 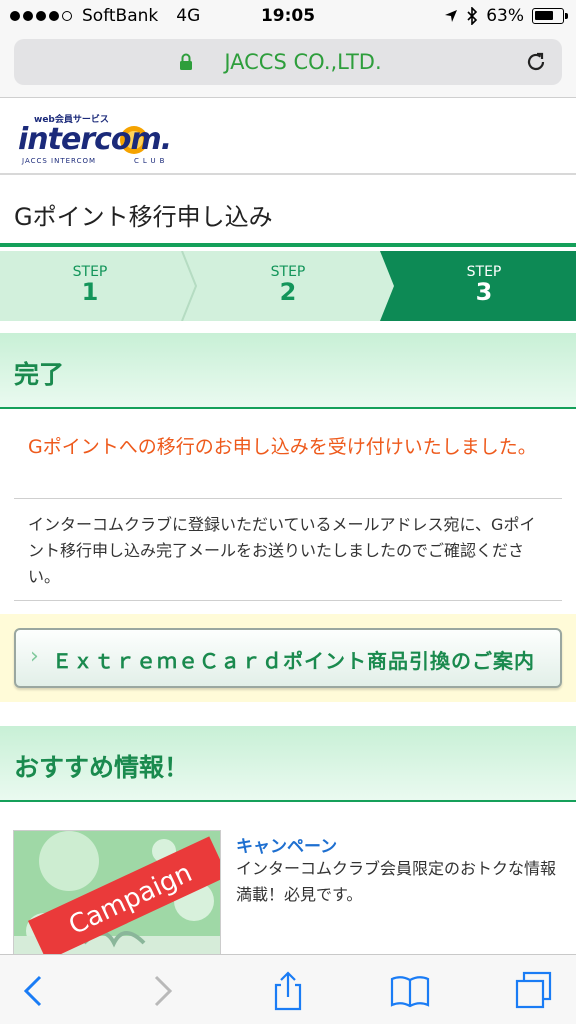 What do you see at coordinates (410, 991) in the screenshot?
I see `bookmarks-icon` at bounding box center [410, 991].